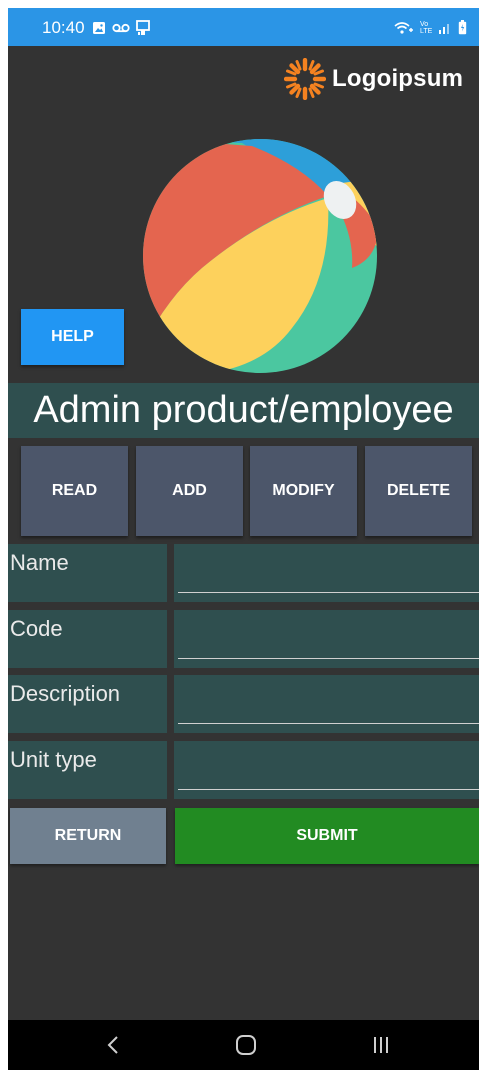  What do you see at coordinates (243, 27) in the screenshot?
I see `status-bar: 10:40 Vo LTE` at bounding box center [243, 27].